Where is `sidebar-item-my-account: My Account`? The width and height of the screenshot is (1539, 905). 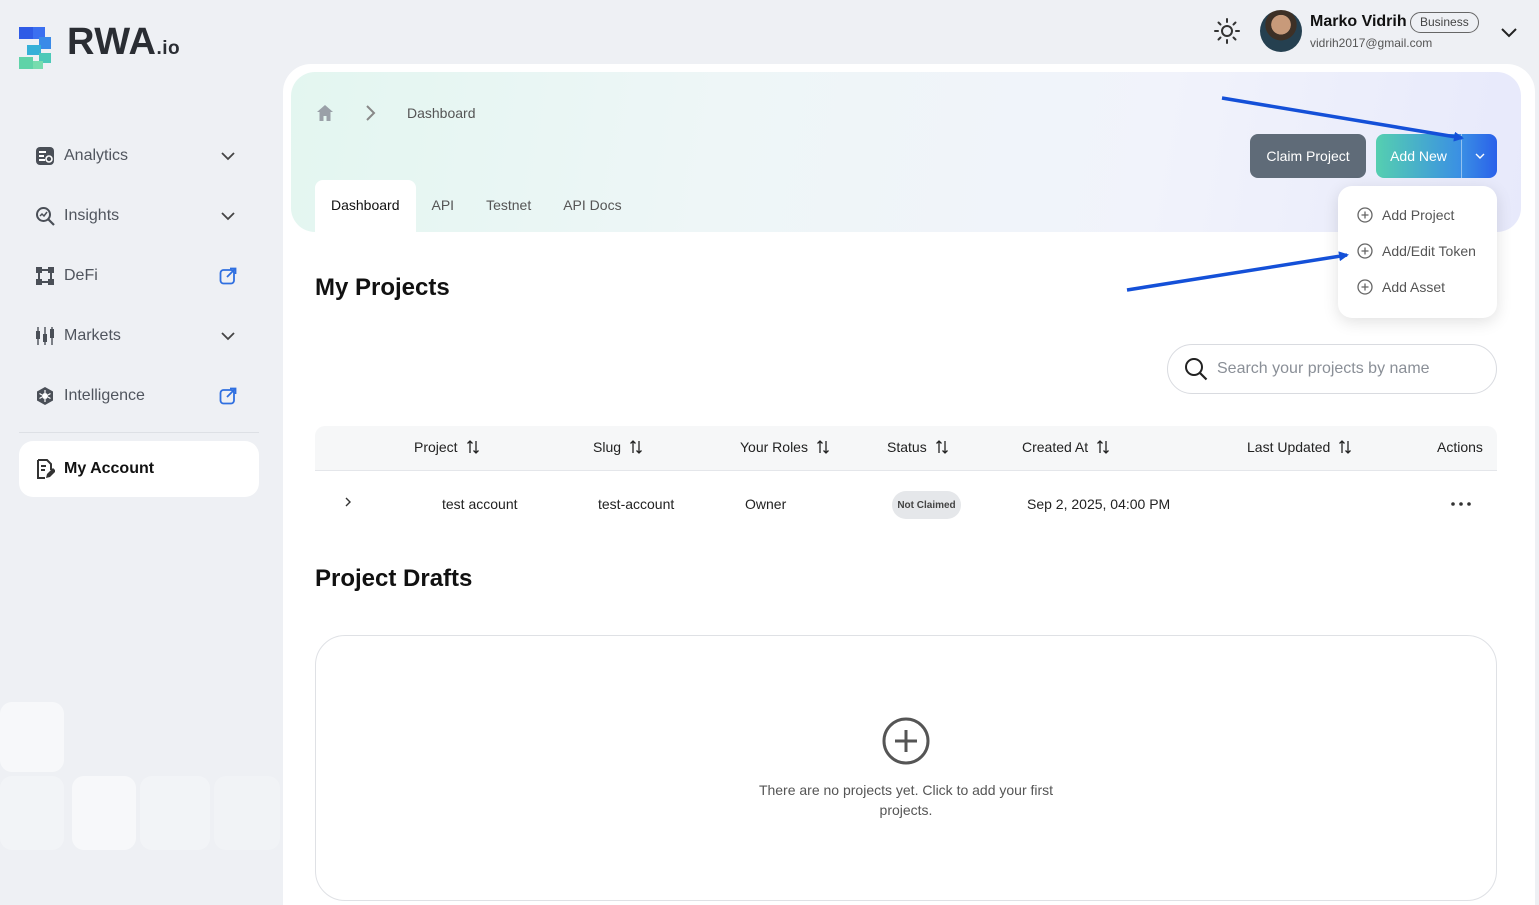
sidebar-item-my-account: My Account is located at coordinates (139, 469).